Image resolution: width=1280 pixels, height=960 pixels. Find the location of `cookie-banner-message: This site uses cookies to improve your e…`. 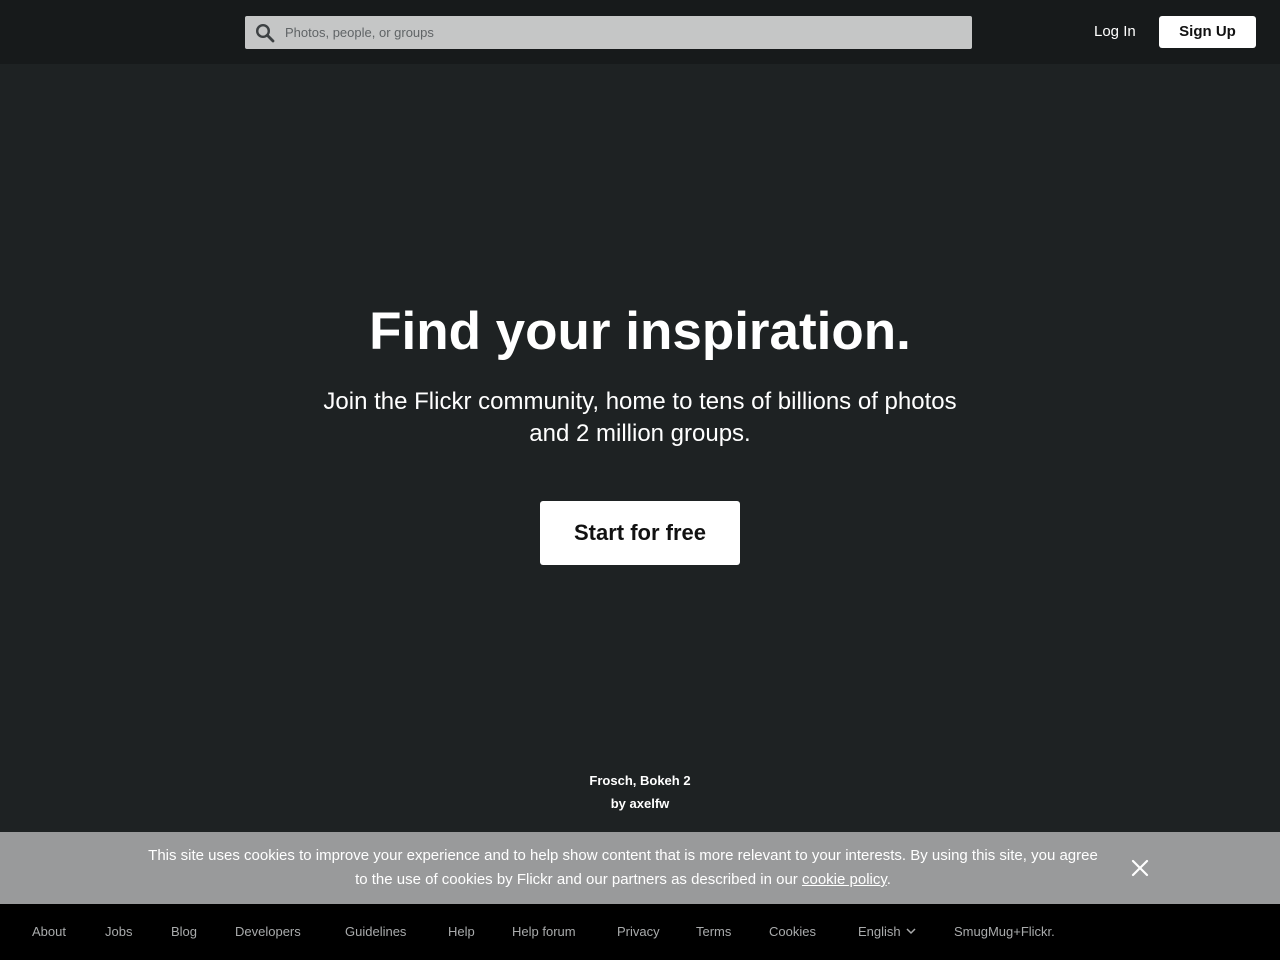

cookie-banner-message: This site uses cookies to improve your e… is located at coordinates (623, 867).